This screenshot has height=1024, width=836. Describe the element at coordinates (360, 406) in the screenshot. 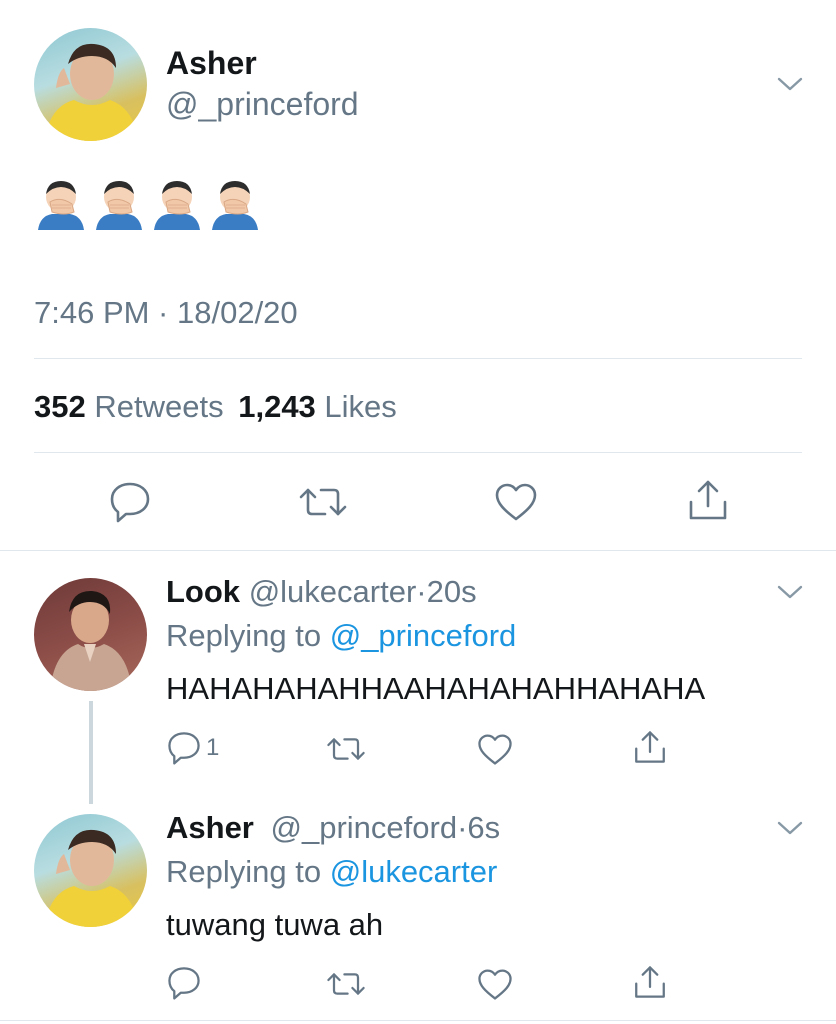

I see `like-label: Likes` at that location.